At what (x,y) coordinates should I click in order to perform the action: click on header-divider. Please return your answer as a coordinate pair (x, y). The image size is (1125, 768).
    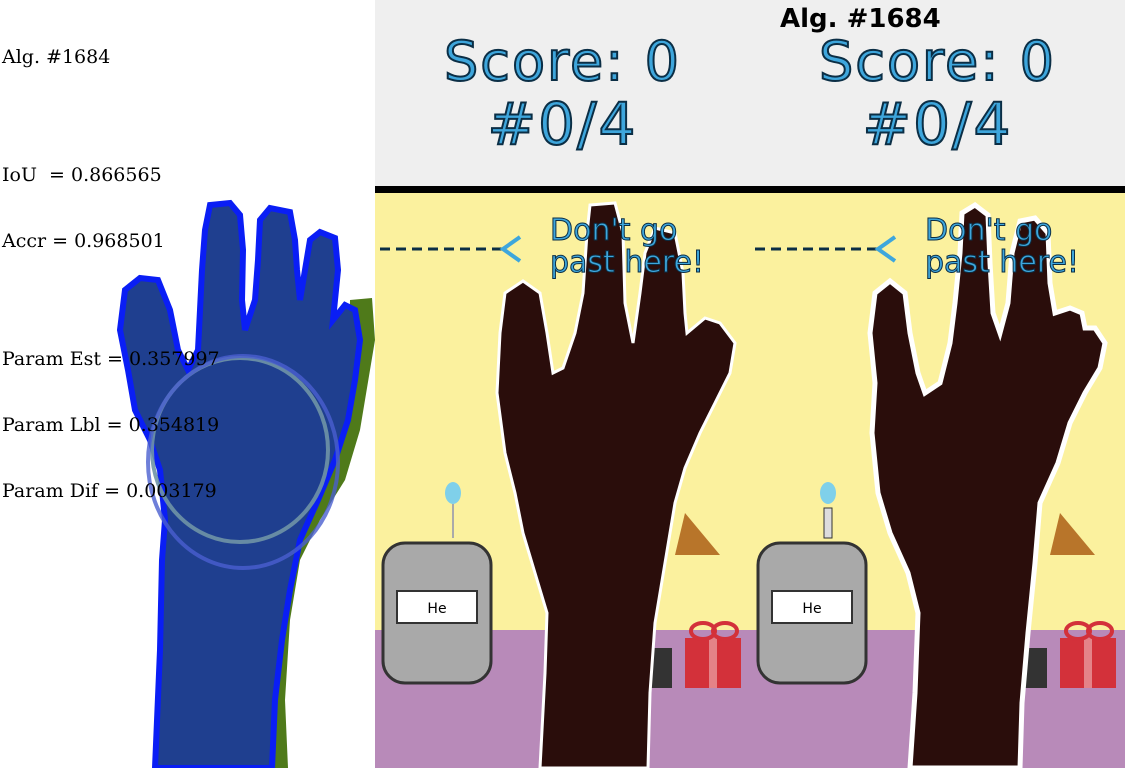
    Looking at the image, I should click on (750, 189).